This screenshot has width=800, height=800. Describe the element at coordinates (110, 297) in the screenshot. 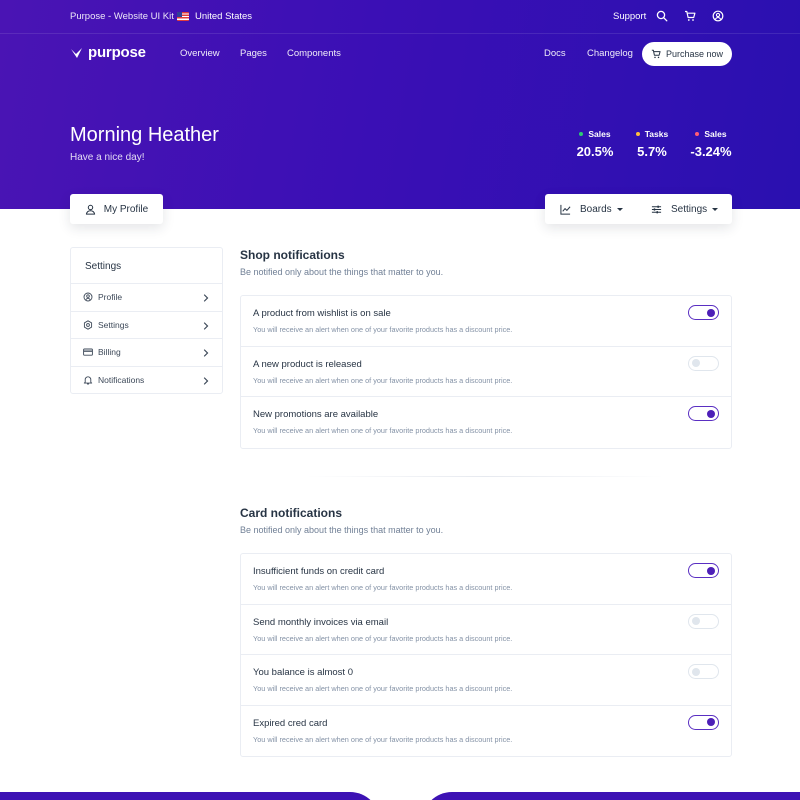

I see `sidebar-item-label: Profile` at that location.